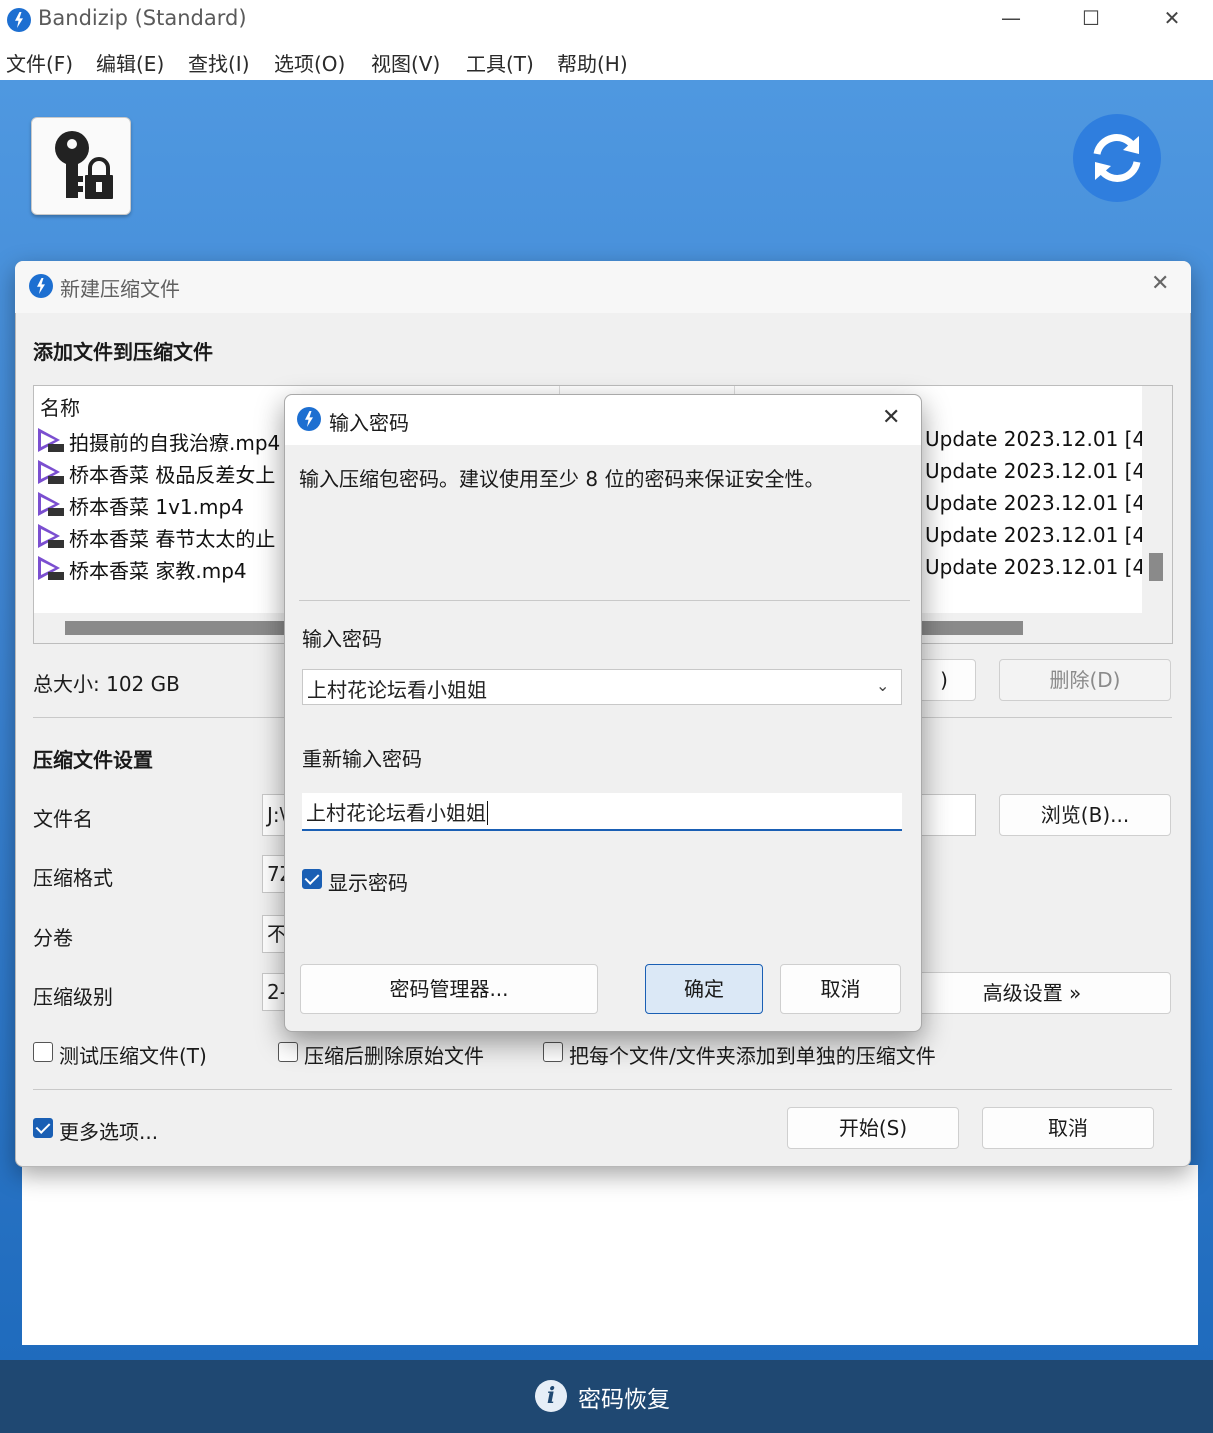  Describe the element at coordinates (405, 62) in the screenshot. I see `menu-view: 视图(V)` at that location.